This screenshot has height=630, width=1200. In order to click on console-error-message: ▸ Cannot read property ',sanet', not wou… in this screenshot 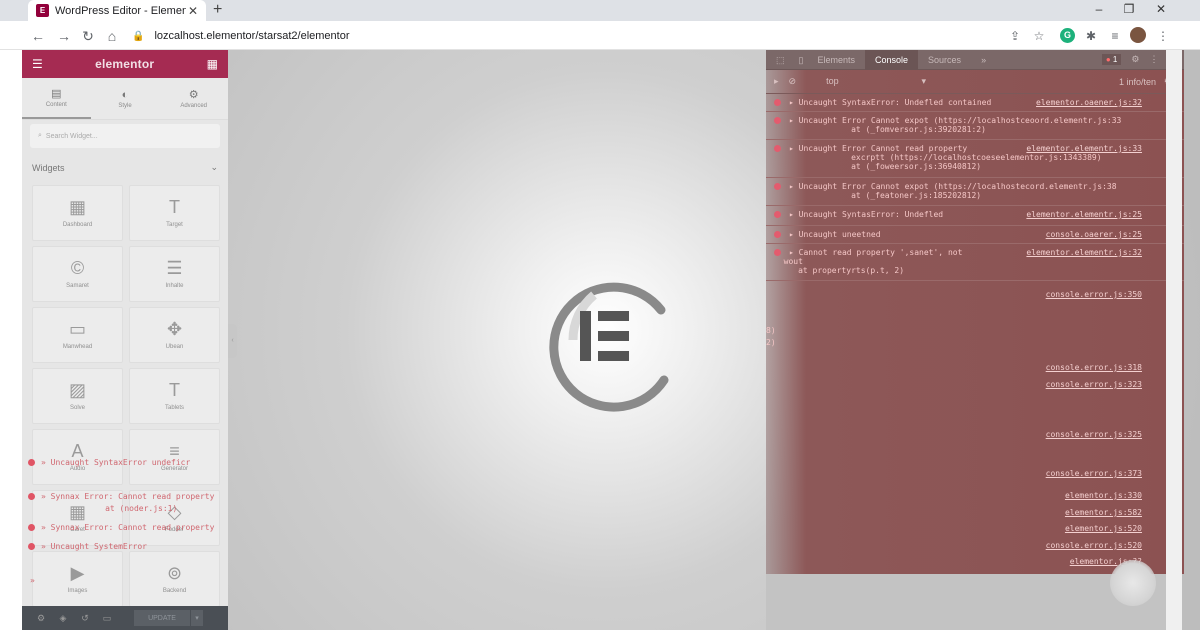, I will do `click(868, 261)`.